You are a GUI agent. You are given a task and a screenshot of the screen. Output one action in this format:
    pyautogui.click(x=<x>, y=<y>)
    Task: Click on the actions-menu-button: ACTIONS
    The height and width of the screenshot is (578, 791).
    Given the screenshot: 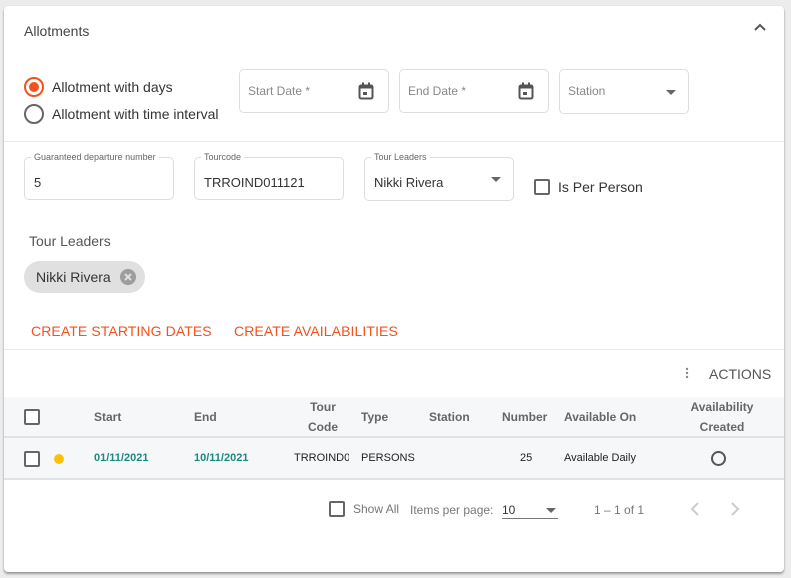 What is the action you would take?
    pyautogui.click(x=740, y=374)
    